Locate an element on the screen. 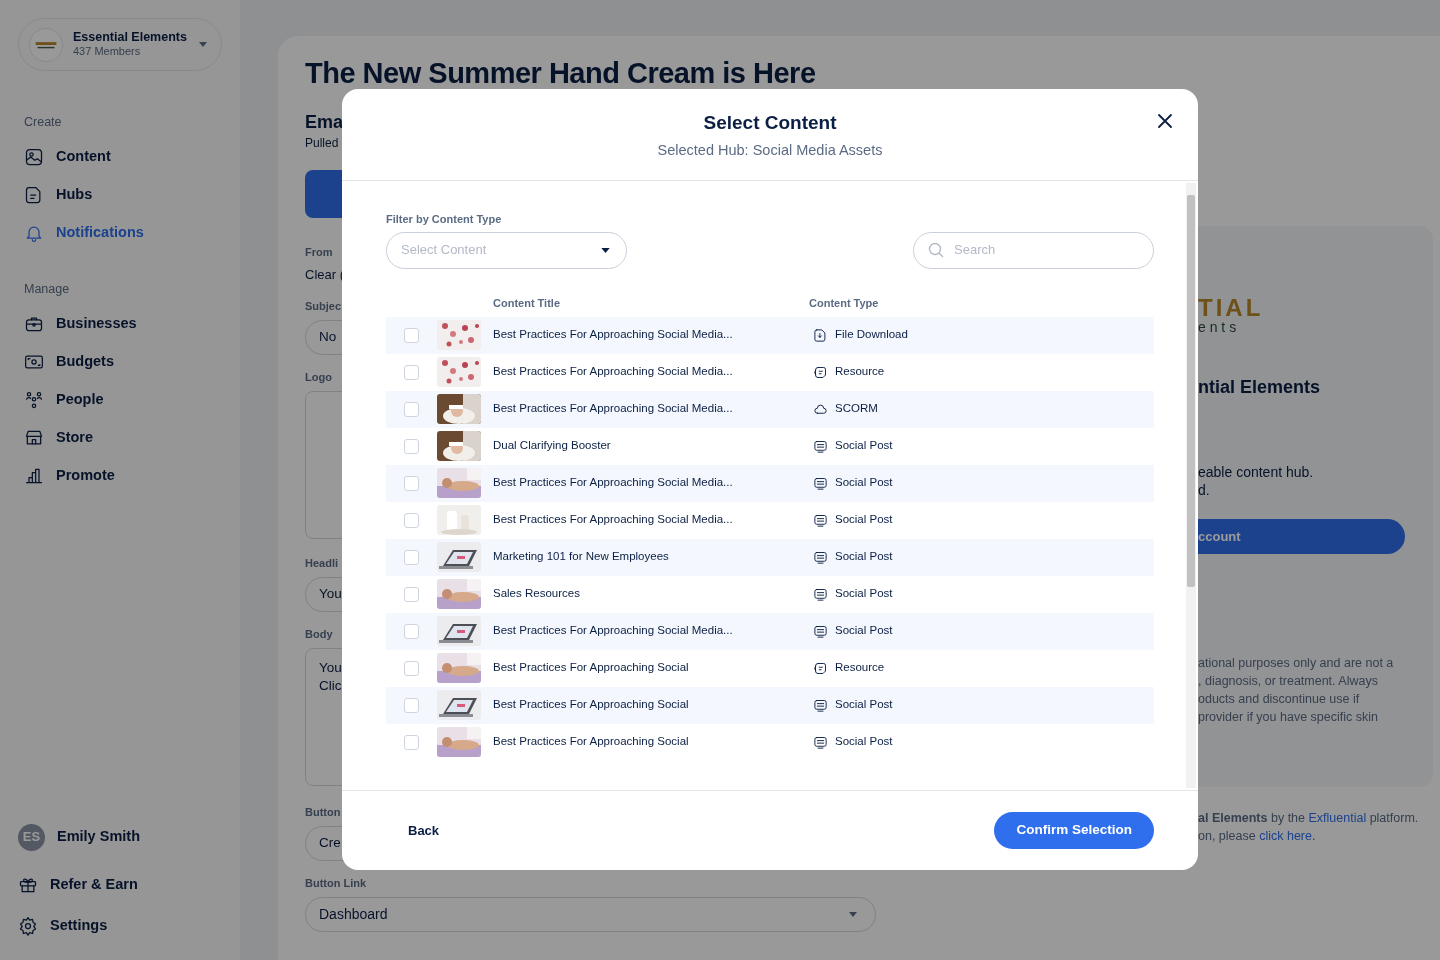 Image resolution: width=1440 pixels, height=960 pixels. people-icon is located at coordinates (34, 399).